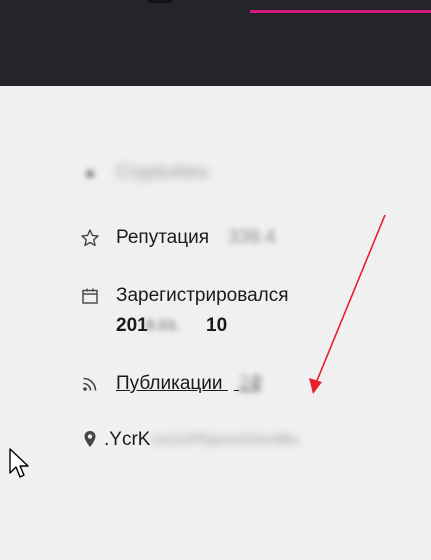 The height and width of the screenshot is (560, 431). What do you see at coordinates (90, 439) in the screenshot?
I see `map-pin-icon` at bounding box center [90, 439].